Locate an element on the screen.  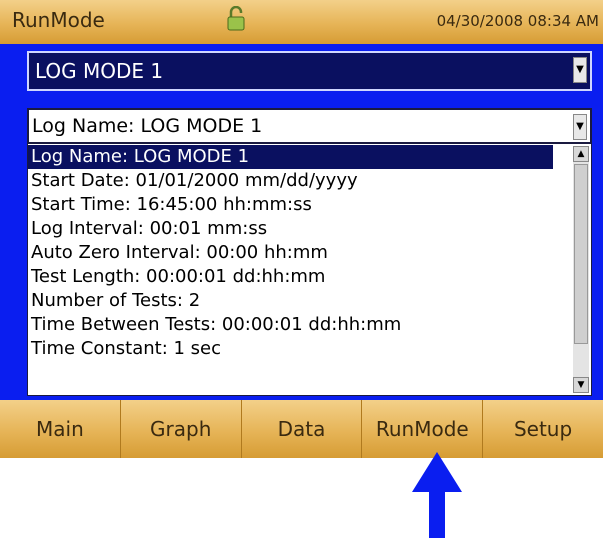
list-scrollbar: ▲ ▼ is located at coordinates (581, 269).